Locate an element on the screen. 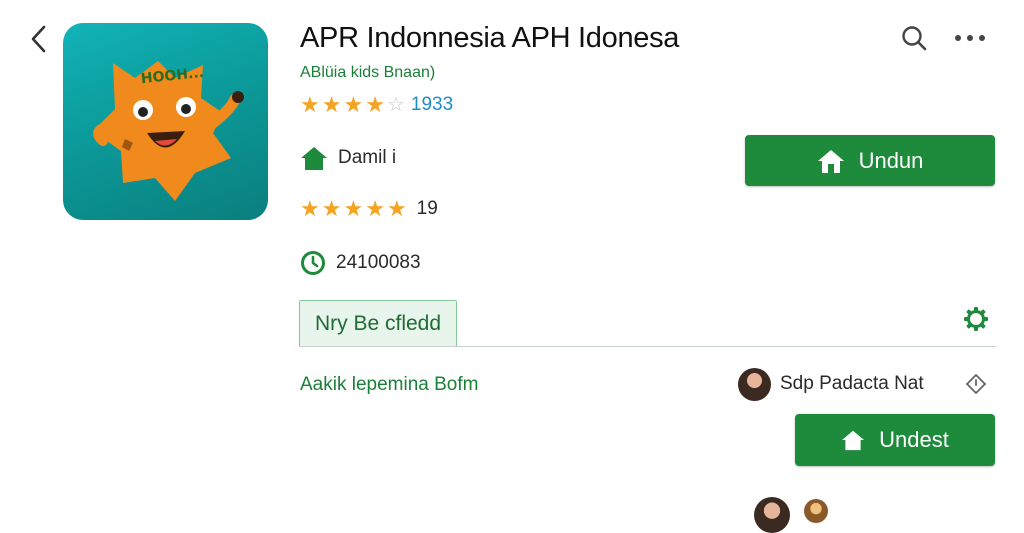 The image size is (1024, 533). install-button: Undun is located at coordinates (870, 160).